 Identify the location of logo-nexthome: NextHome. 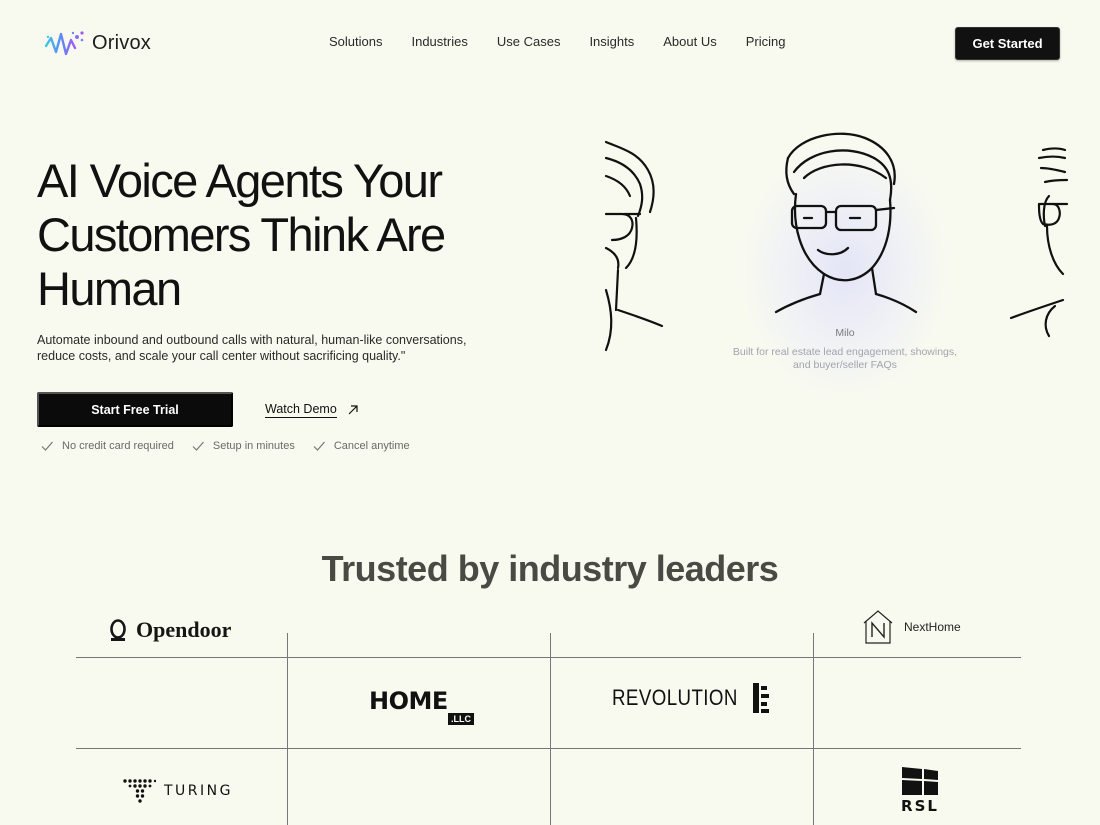
(911, 627).